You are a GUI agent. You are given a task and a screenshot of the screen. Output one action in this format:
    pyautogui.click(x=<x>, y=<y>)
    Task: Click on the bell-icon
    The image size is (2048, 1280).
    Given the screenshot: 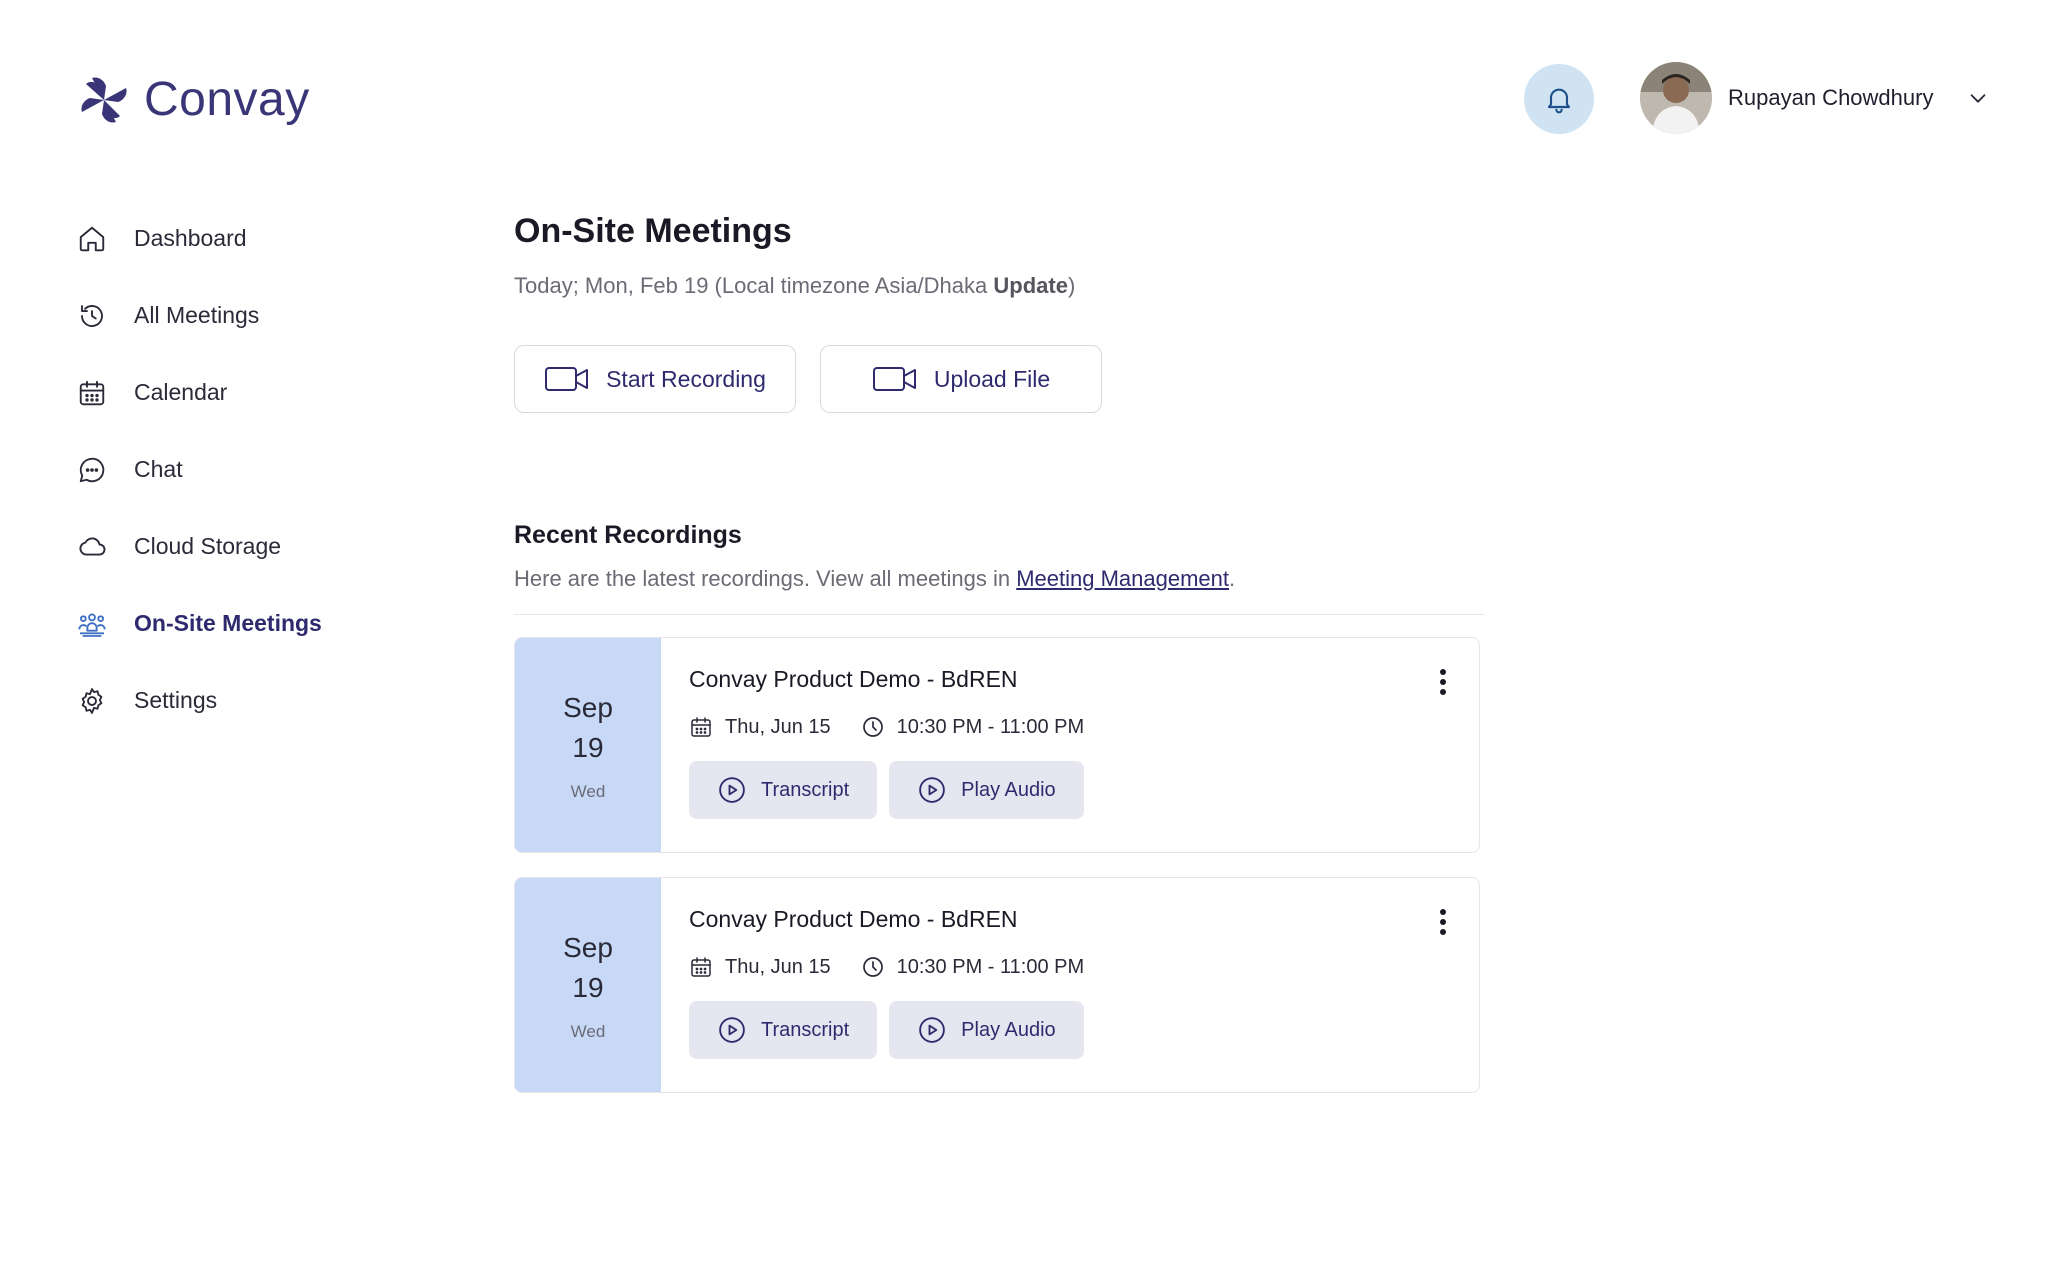 What is the action you would take?
    pyautogui.click(x=1559, y=101)
    